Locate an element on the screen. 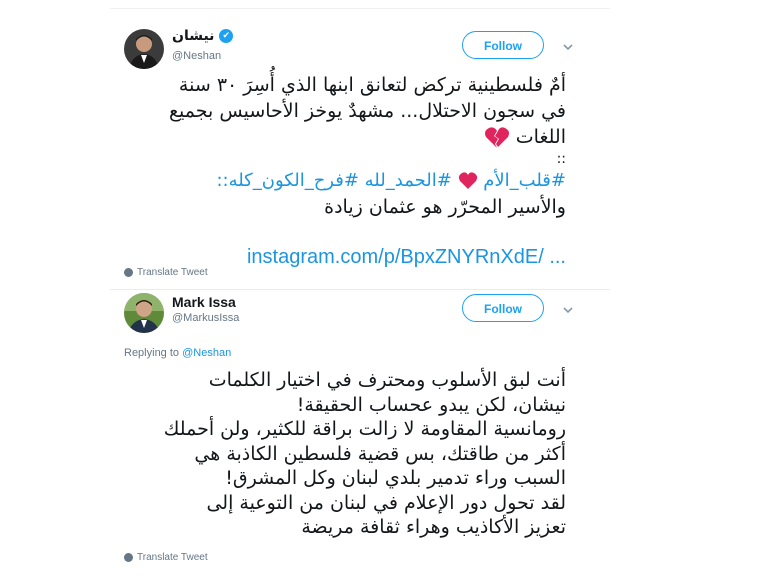  tweet-text-line: السبب وراء تدمير بلدي لبنان وكل المشرق! is located at coordinates (395, 478).